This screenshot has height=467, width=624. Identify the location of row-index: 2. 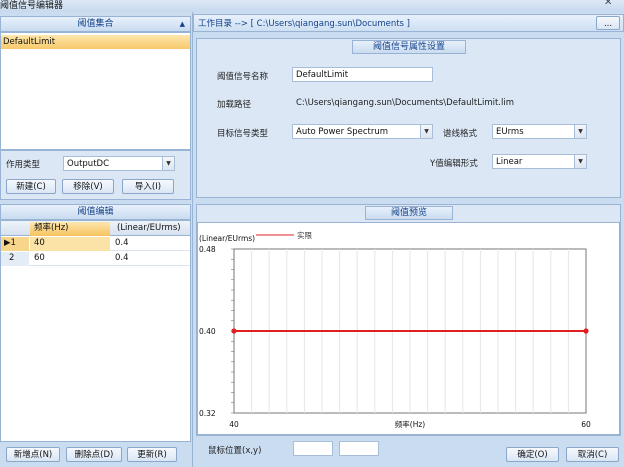
(15, 259).